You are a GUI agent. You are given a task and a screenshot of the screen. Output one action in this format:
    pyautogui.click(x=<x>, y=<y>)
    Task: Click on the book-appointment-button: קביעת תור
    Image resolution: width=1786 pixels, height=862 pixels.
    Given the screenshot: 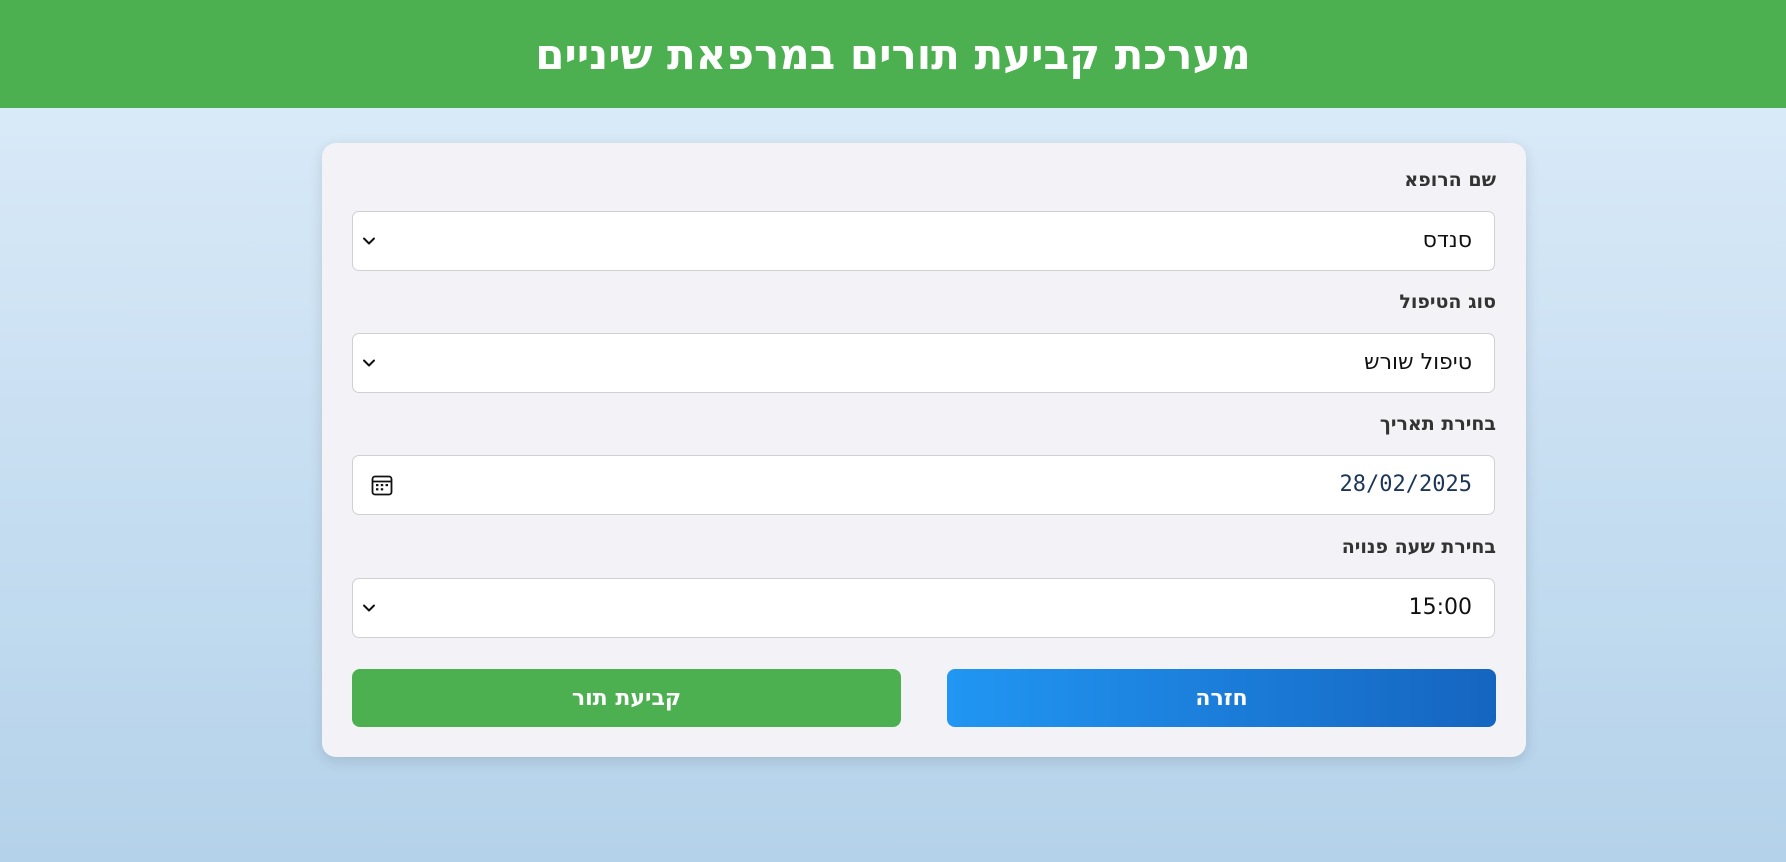 What is the action you would take?
    pyautogui.click(x=626, y=698)
    